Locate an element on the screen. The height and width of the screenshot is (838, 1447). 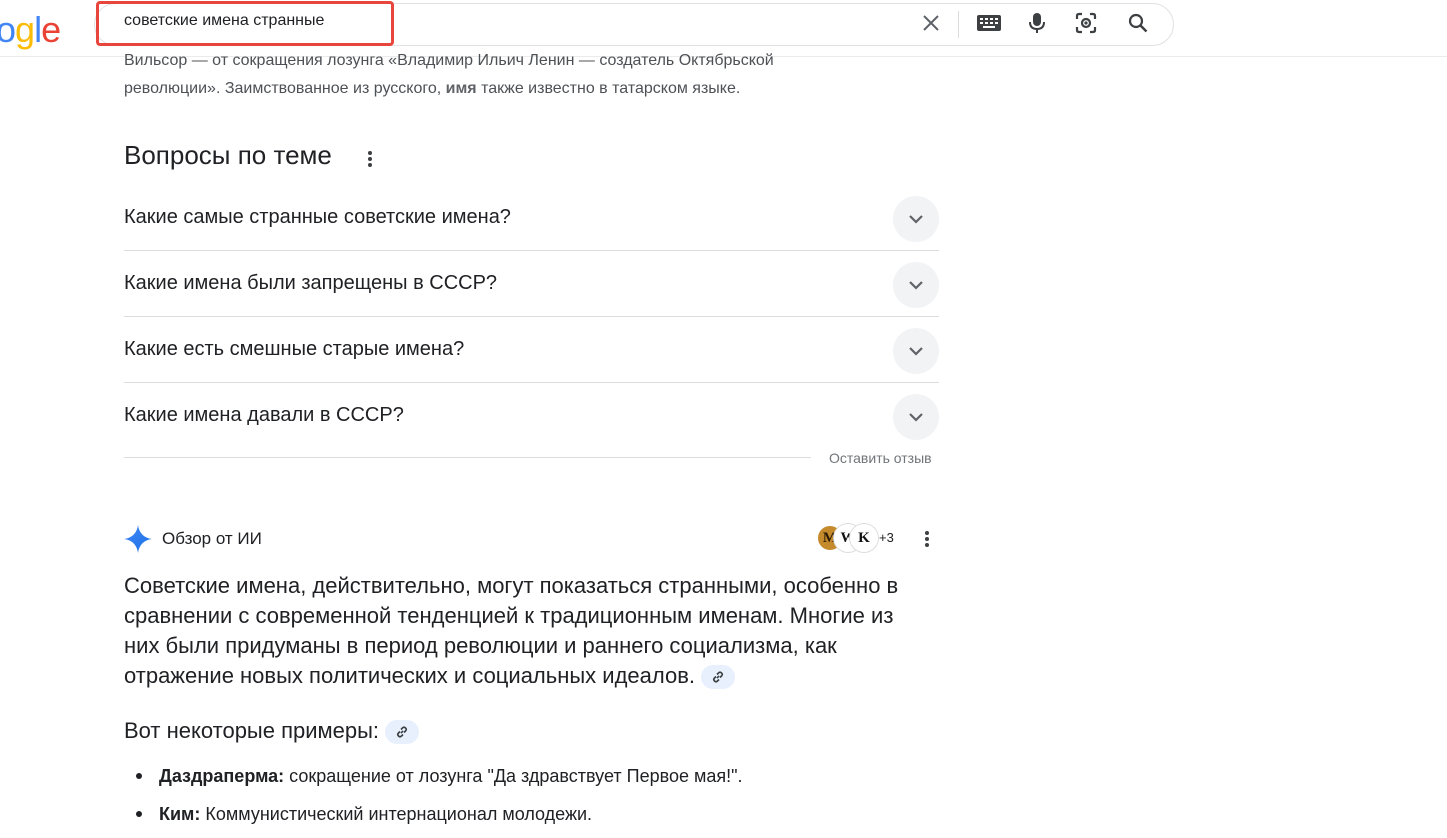
related-question: Какие самые странные советские имена? is located at coordinates (531, 218).